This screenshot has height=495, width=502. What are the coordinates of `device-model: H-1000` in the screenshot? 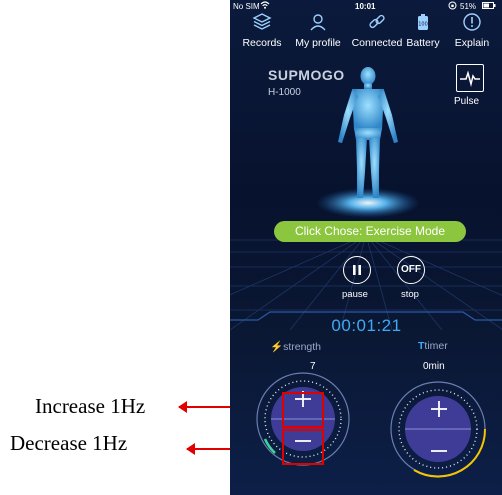 It's located at (284, 92).